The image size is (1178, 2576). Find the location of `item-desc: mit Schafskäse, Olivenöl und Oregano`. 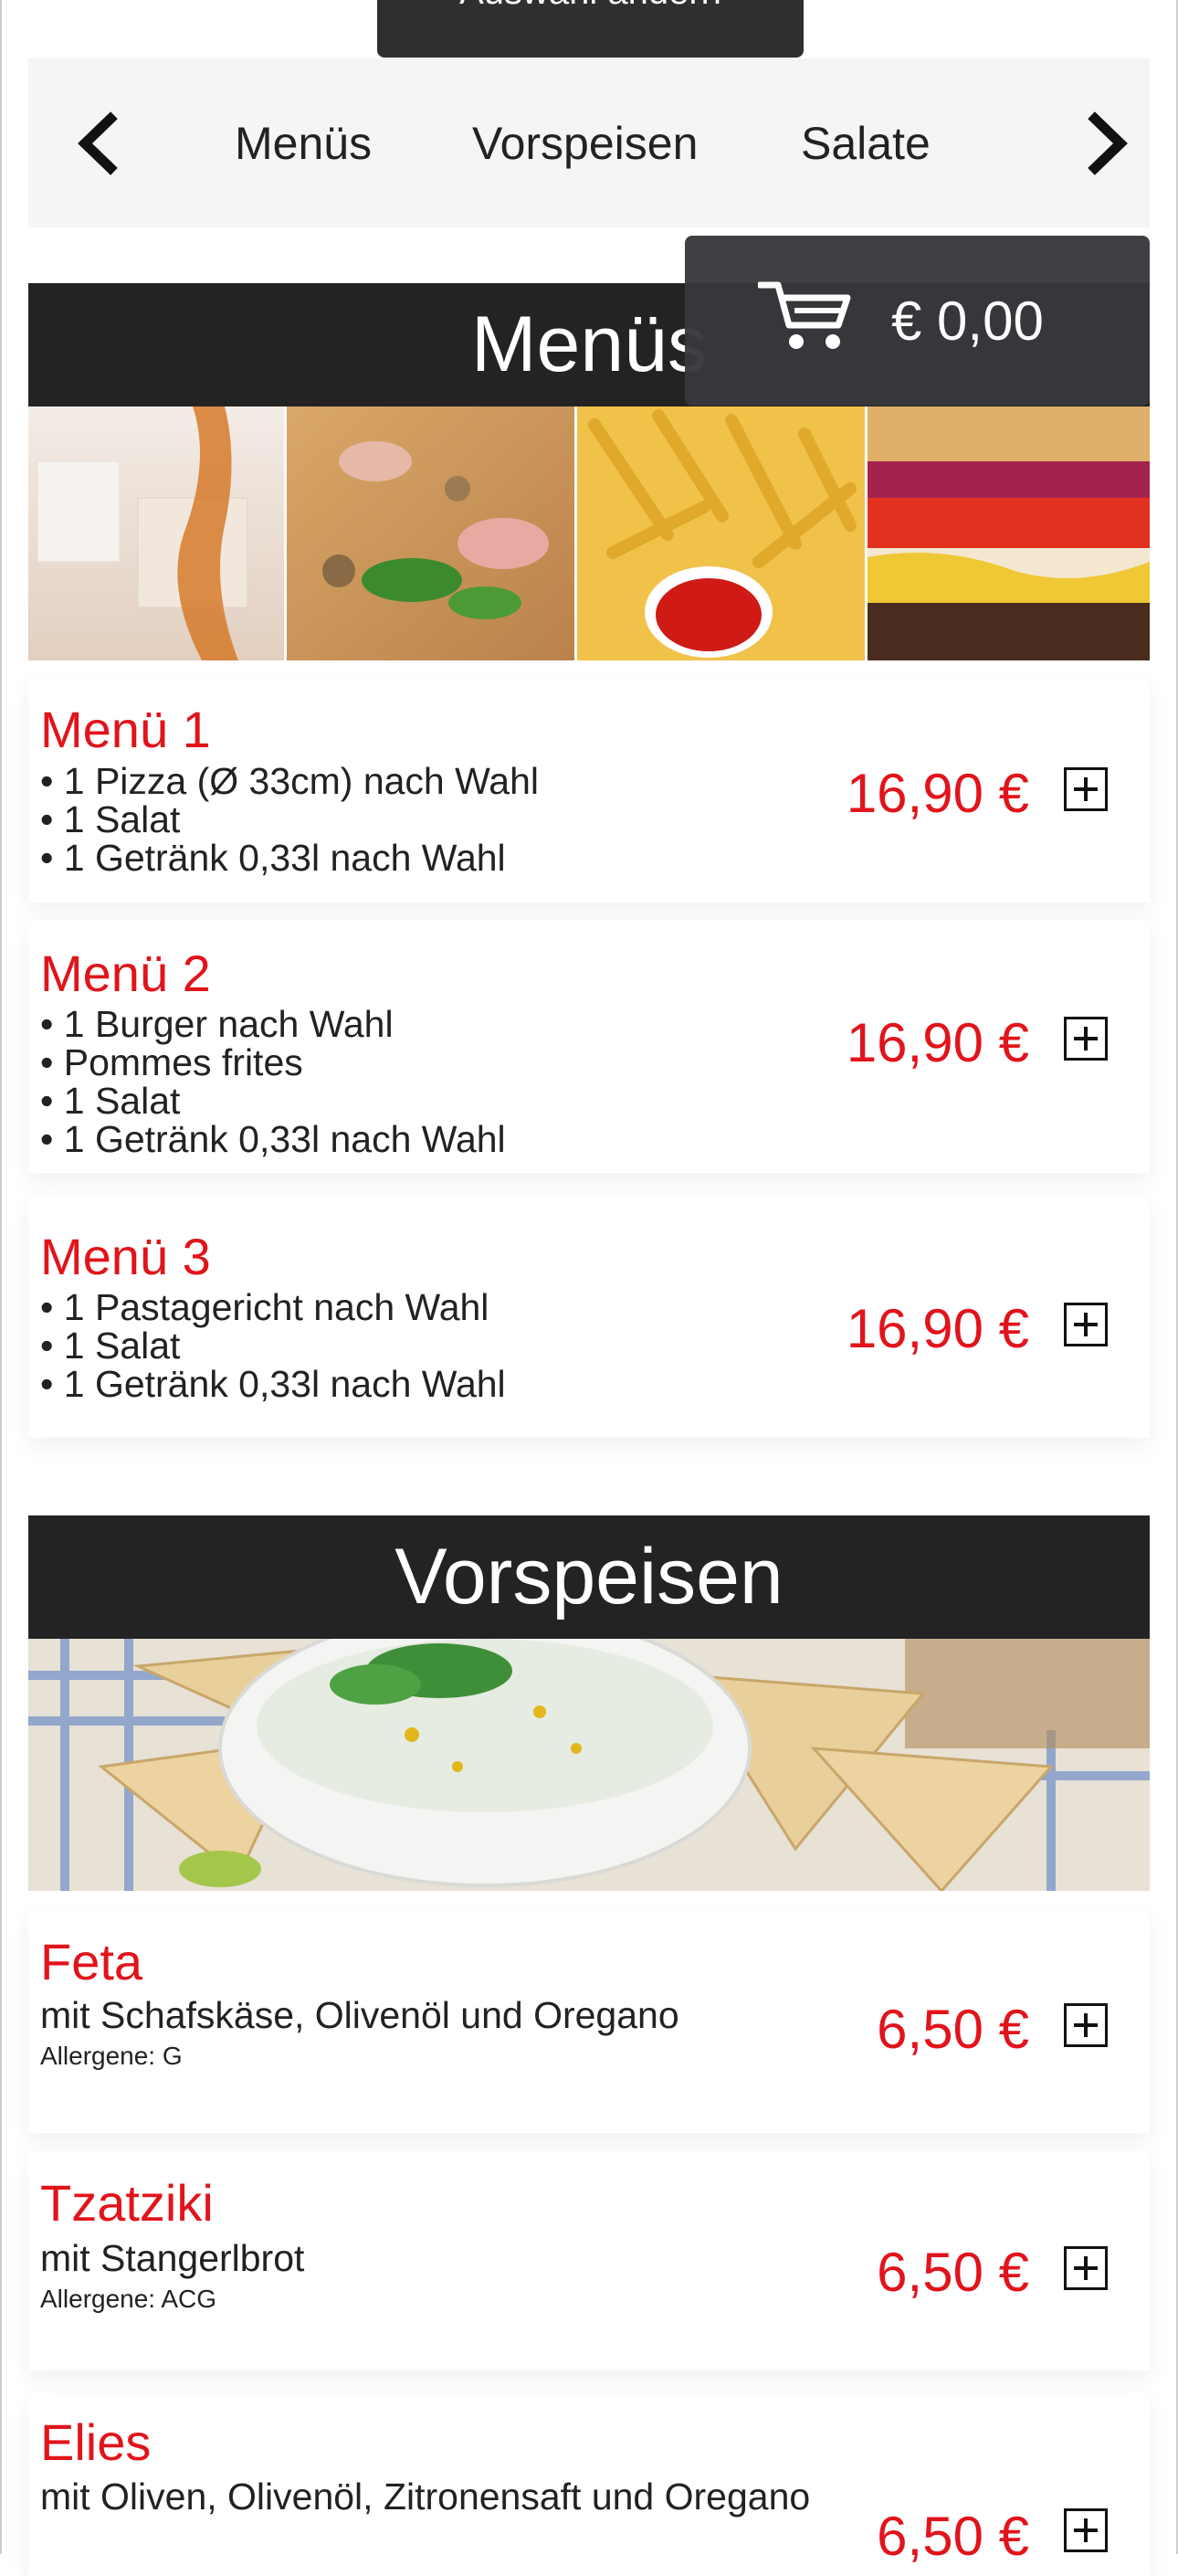

item-desc: mit Schafskäse, Olivenöl und Oregano is located at coordinates (360, 2015).